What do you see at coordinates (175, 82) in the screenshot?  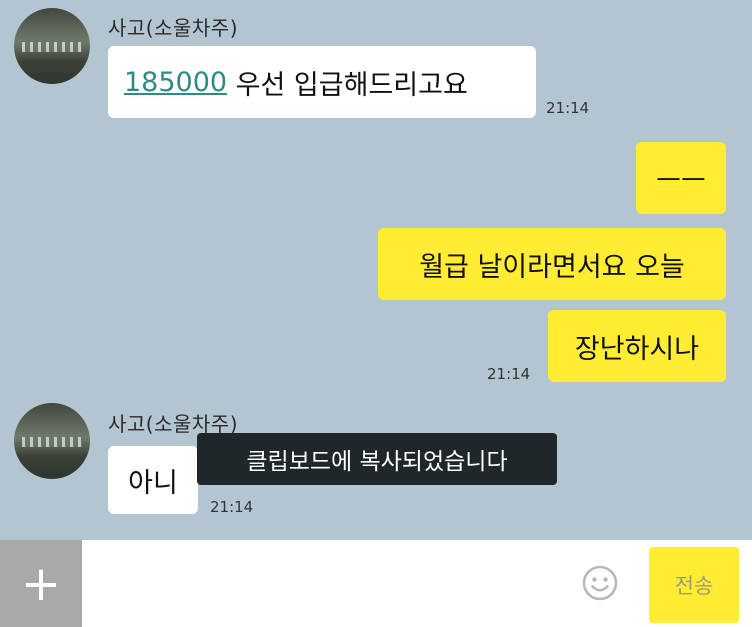 I see `amount-link: 185000` at bounding box center [175, 82].